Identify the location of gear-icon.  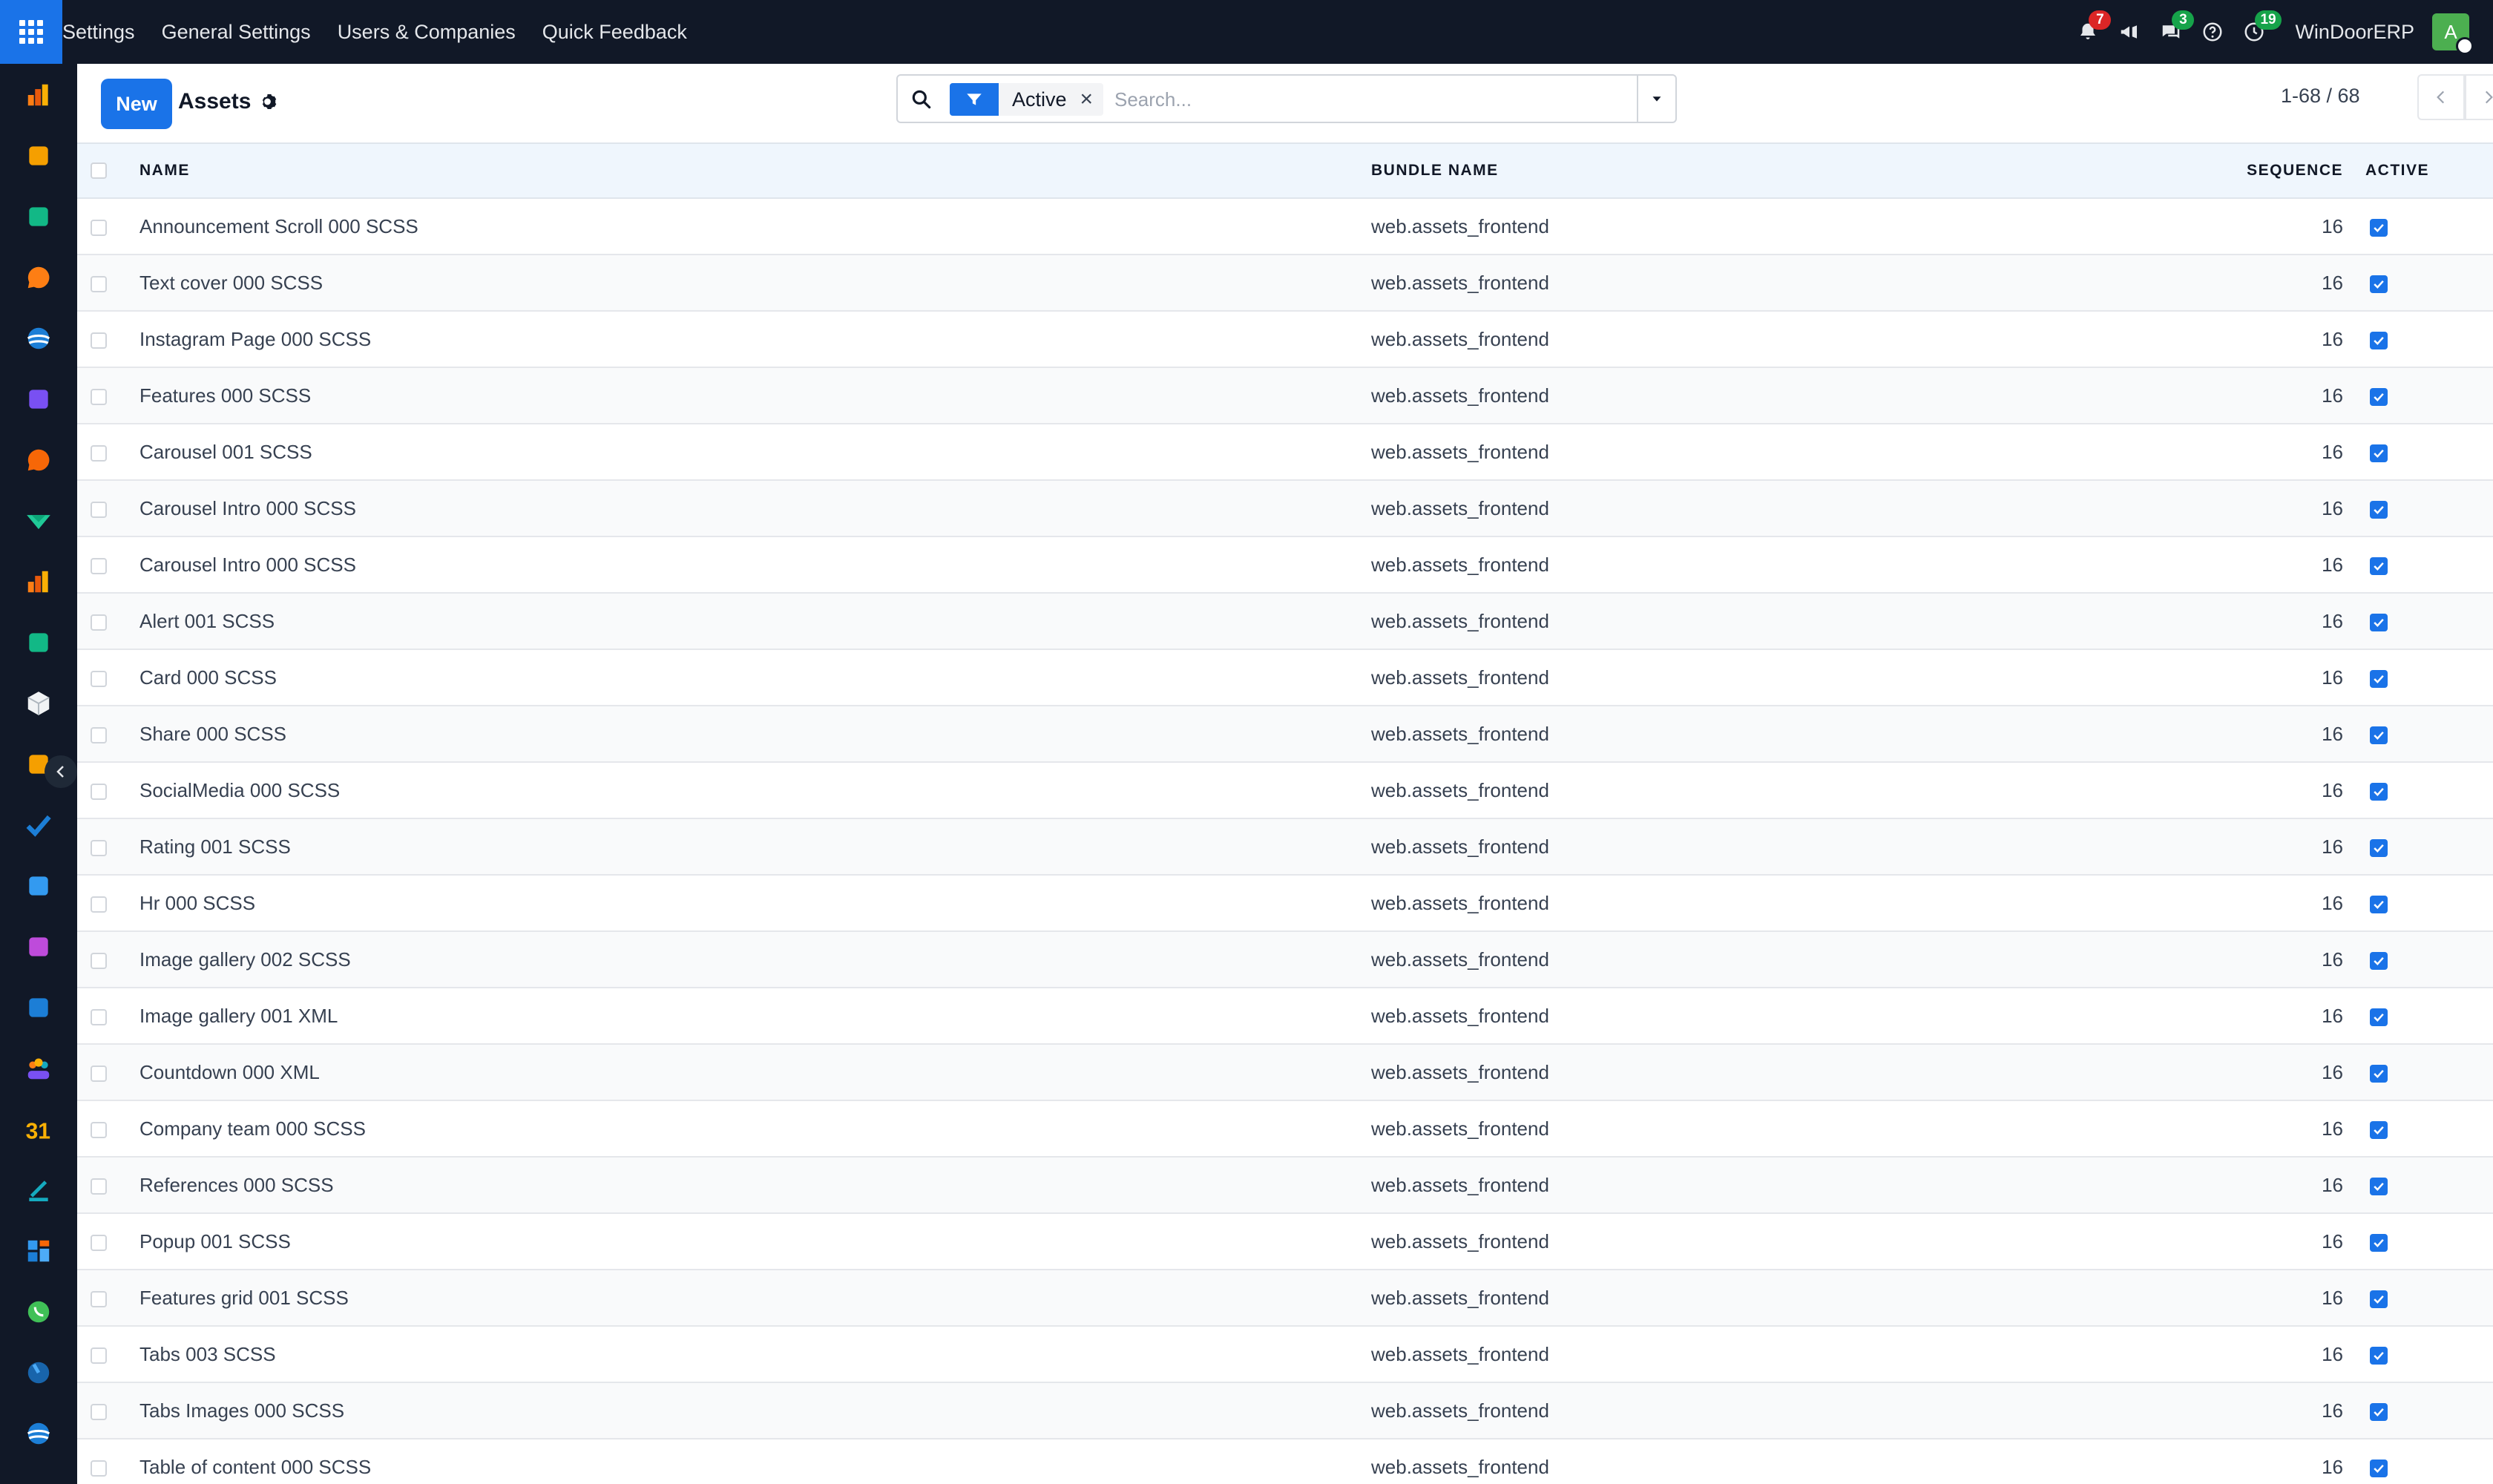
(269, 102).